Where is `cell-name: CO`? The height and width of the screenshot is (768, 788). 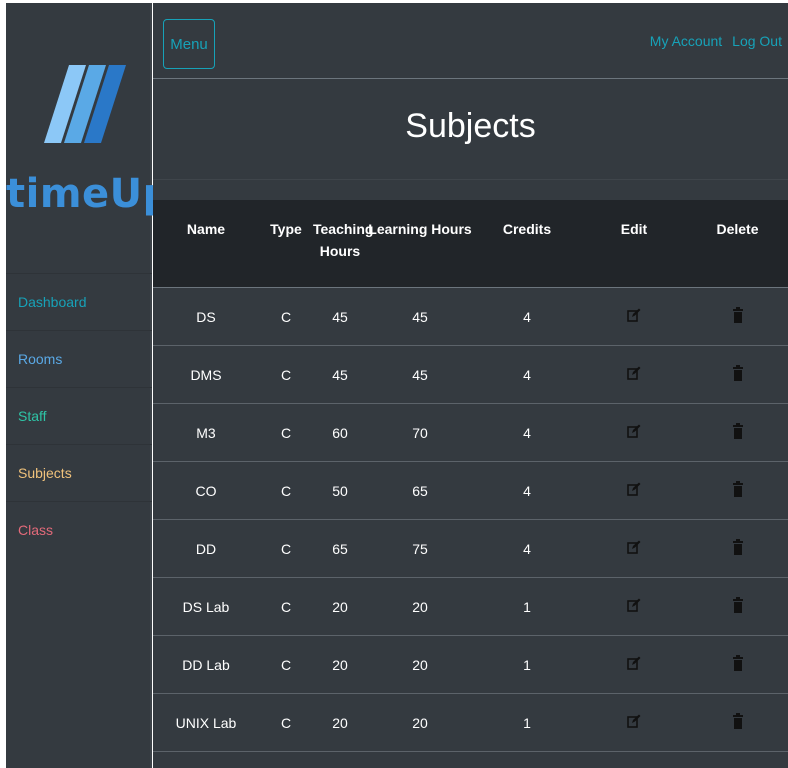 cell-name: CO is located at coordinates (206, 490).